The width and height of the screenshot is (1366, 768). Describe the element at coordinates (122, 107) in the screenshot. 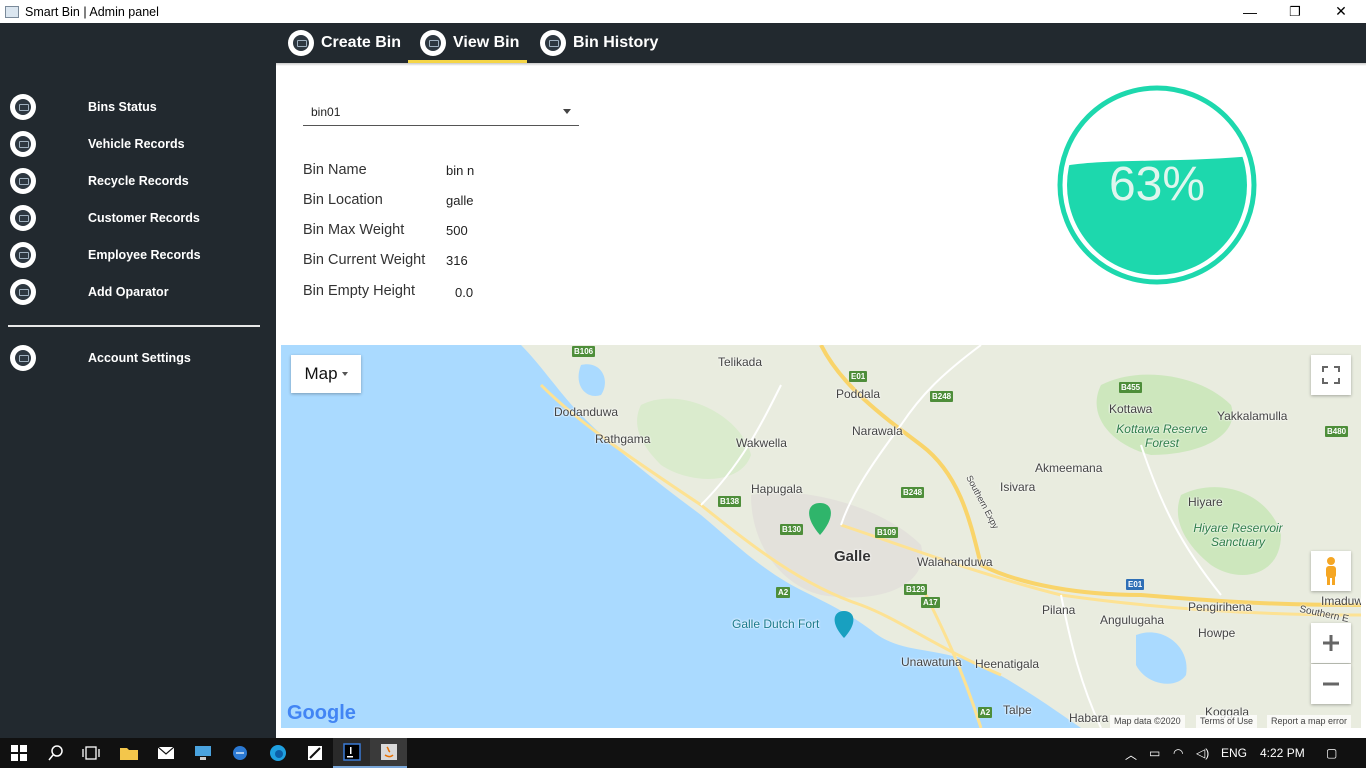

I see `sidebar-item-label: Bins Status` at that location.